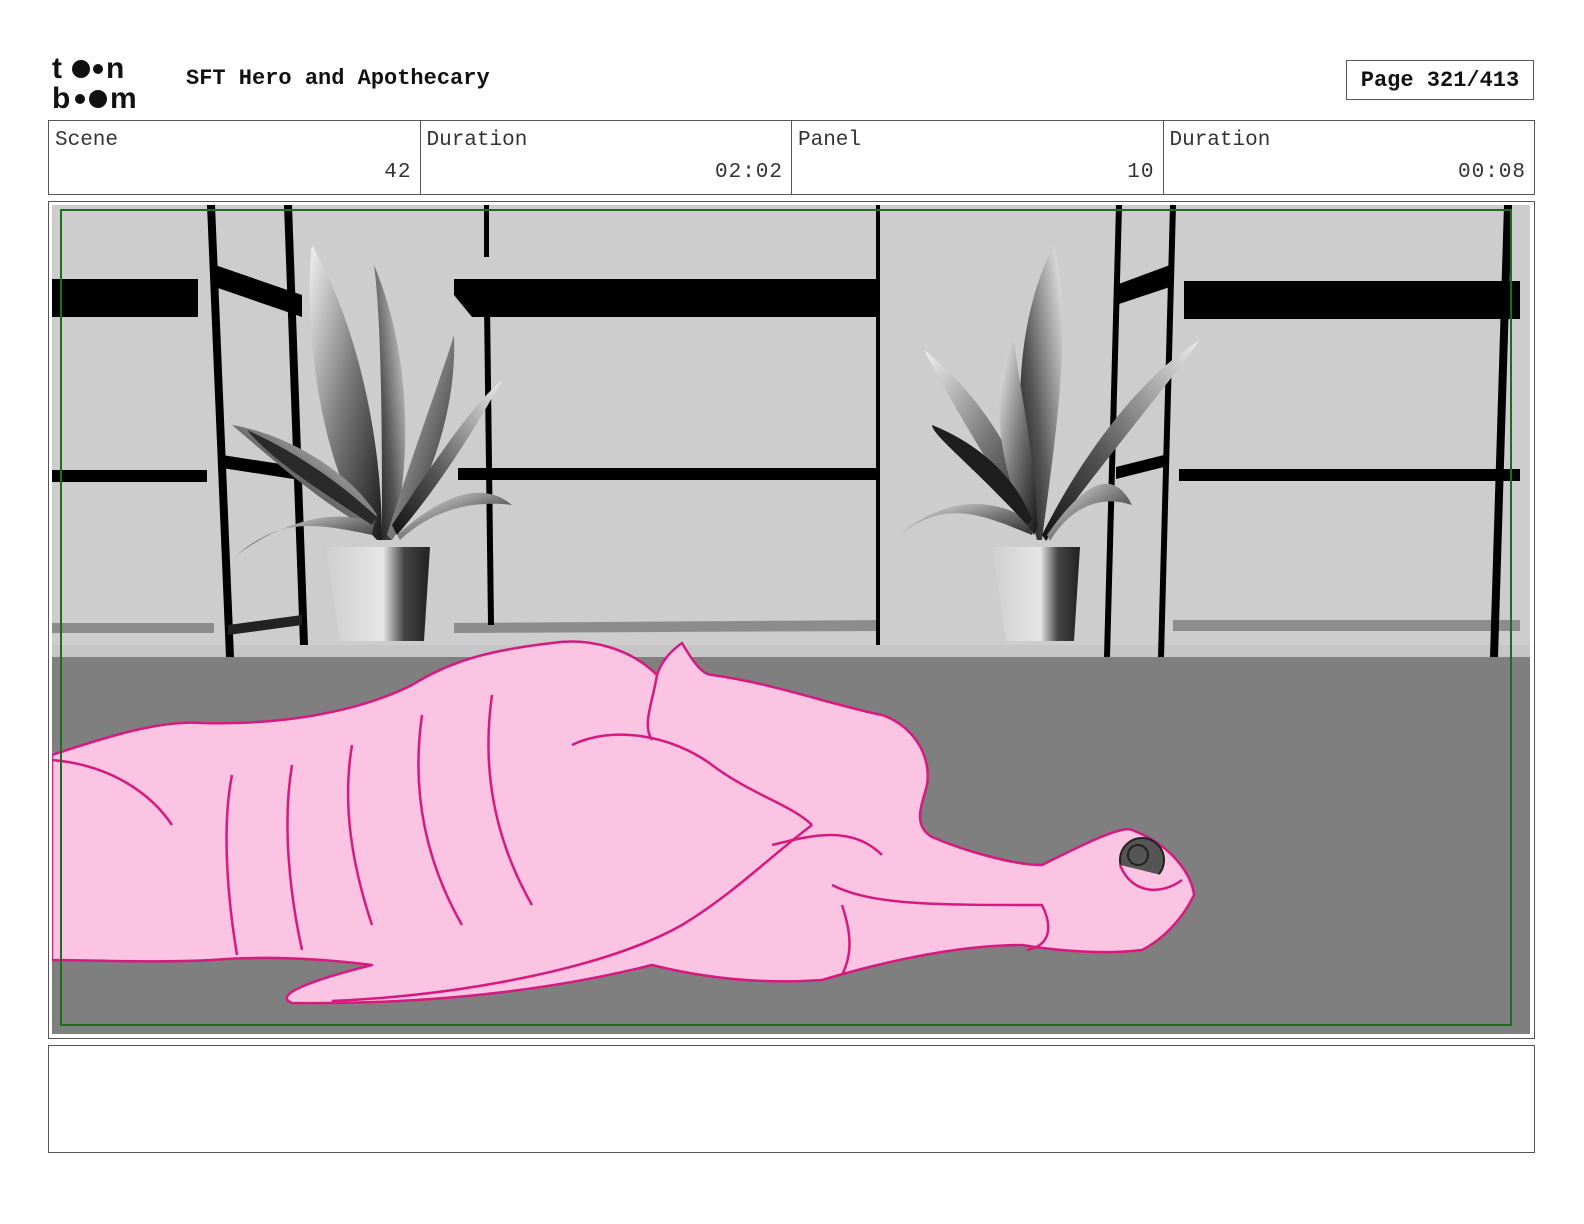 The image size is (1584, 1224). I want to click on panel-duration-label: Duration, so click(1220, 140).